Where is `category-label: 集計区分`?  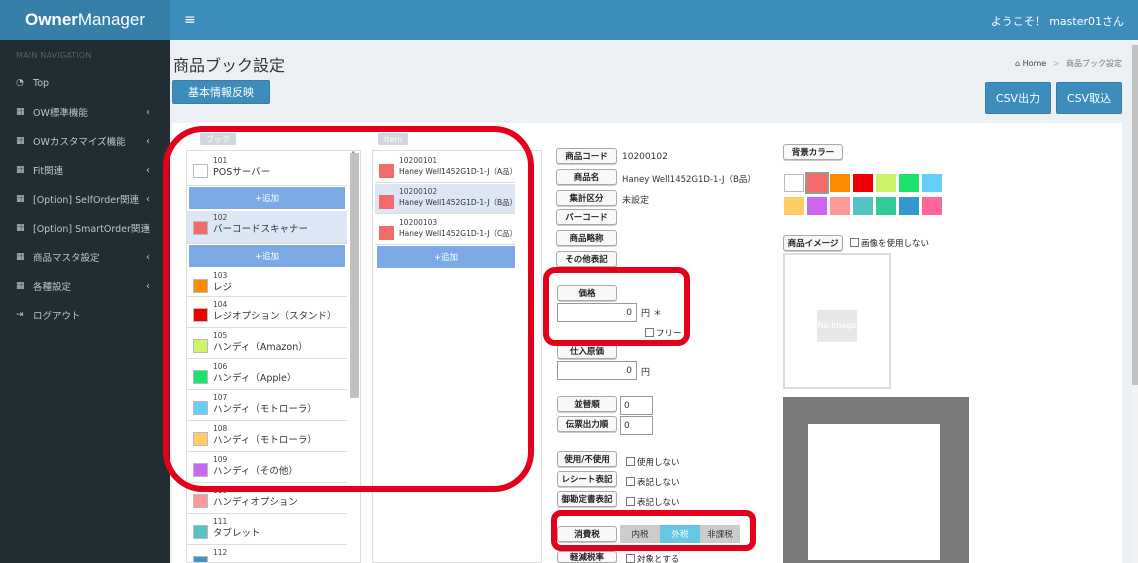
category-label: 集計区分 is located at coordinates (586, 198).